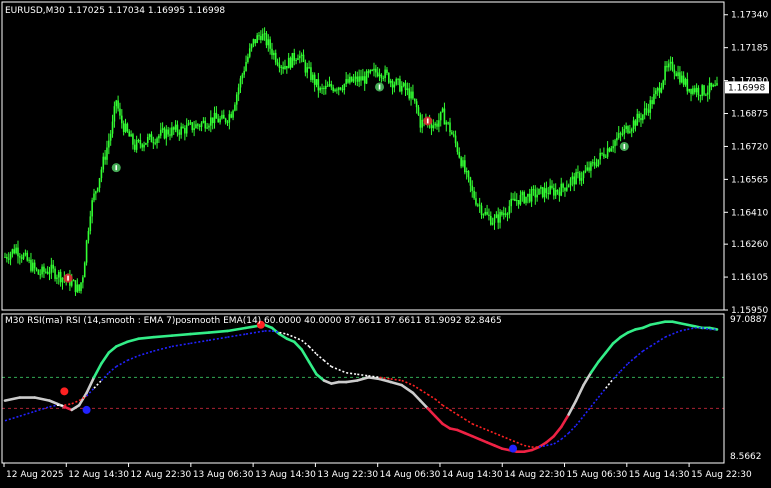 The width and height of the screenshot is (771, 488). Describe the element at coordinates (410, 475) in the screenshot. I see `time-tick-label: 14 Aug 06:30` at that location.